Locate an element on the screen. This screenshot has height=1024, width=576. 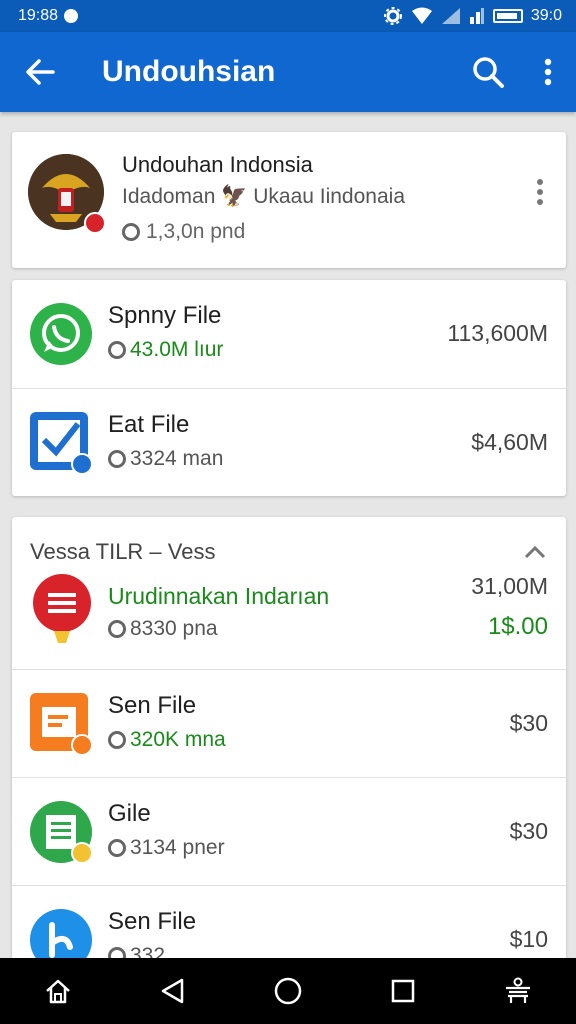
accessibility-button is located at coordinates (518, 991).